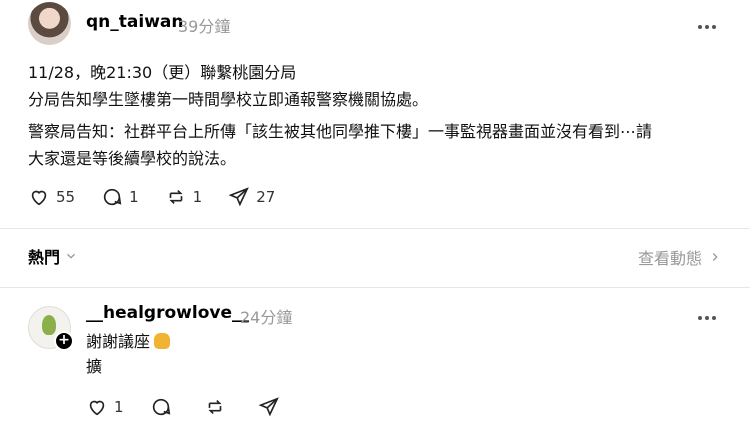  What do you see at coordinates (266, 317) in the screenshot?
I see `reply-time: 24分鐘` at bounding box center [266, 317].